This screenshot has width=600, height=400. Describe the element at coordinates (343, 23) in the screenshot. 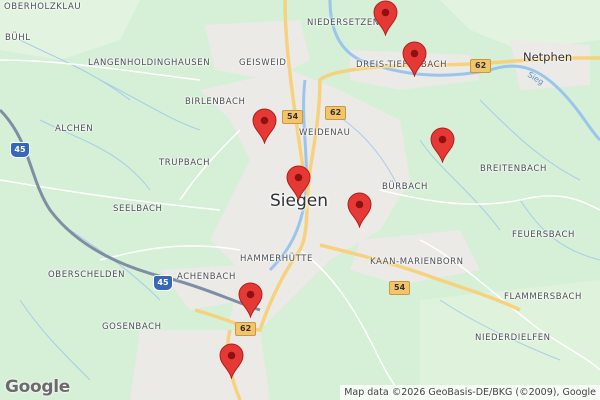

I see `place-label-niedersetzen: NIEDERSETZEN` at that location.